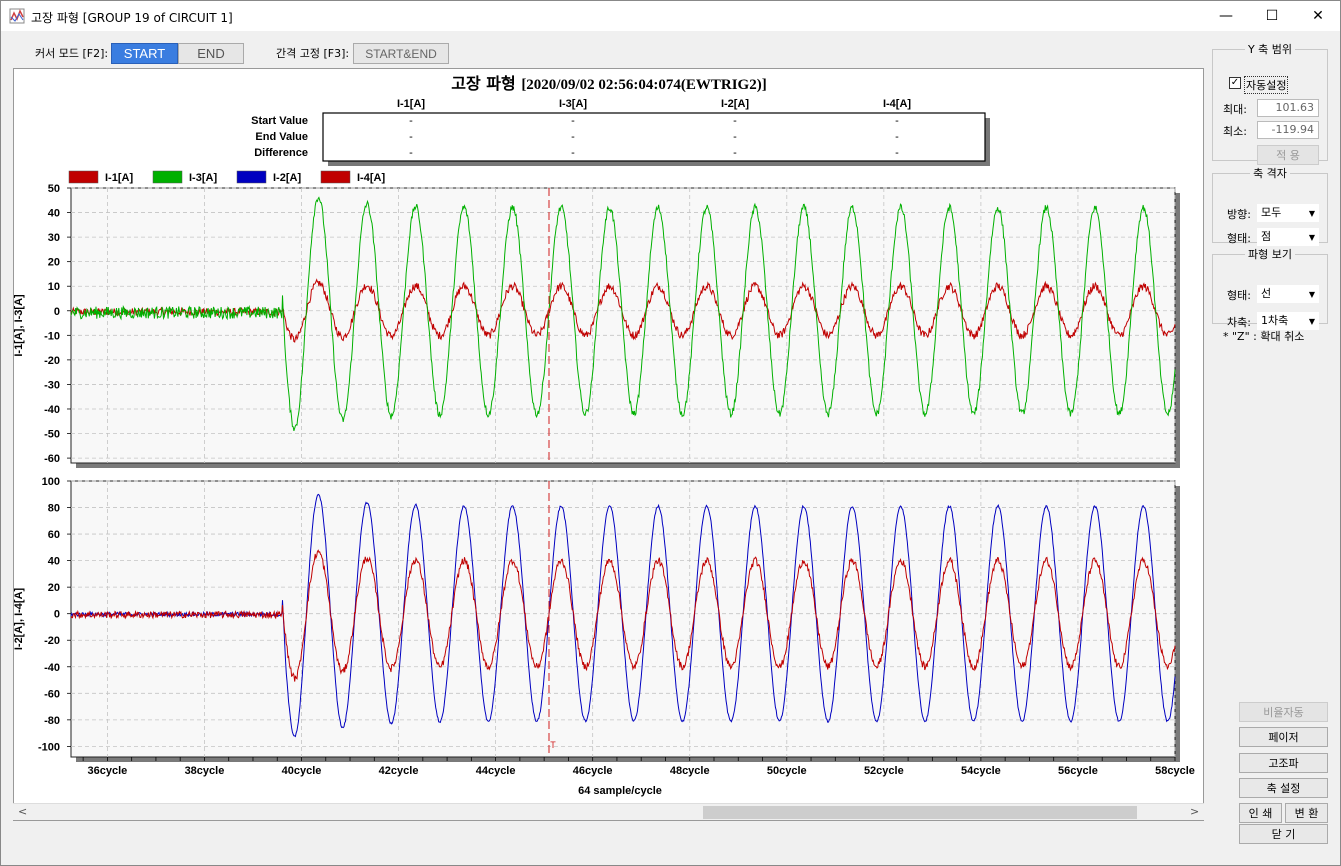 The height and width of the screenshot is (866, 1341). Describe the element at coordinates (496, 771) in the screenshot. I see `x-tick-label: 44cycle` at that location.